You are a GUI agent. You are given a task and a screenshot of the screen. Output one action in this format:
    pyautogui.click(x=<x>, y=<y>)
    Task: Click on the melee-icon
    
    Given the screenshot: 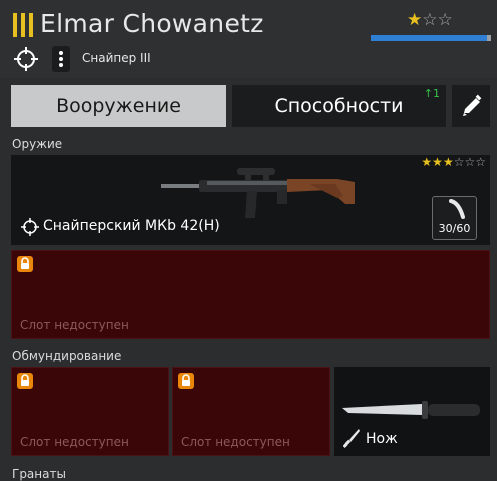 What is the action you would take?
    pyautogui.click(x=351, y=438)
    